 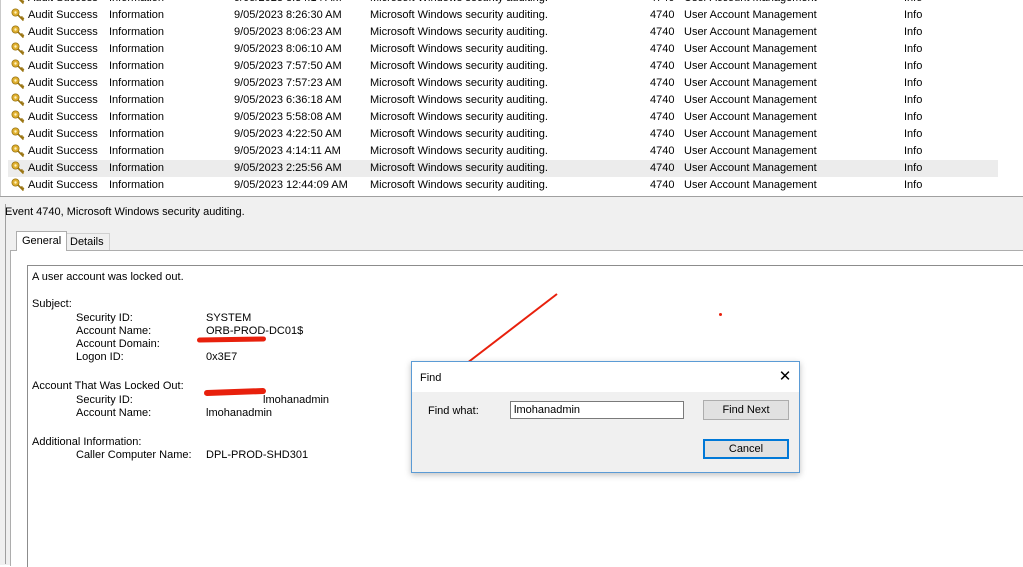 What do you see at coordinates (87, 241) in the screenshot?
I see `tab-details: Details` at bounding box center [87, 241].